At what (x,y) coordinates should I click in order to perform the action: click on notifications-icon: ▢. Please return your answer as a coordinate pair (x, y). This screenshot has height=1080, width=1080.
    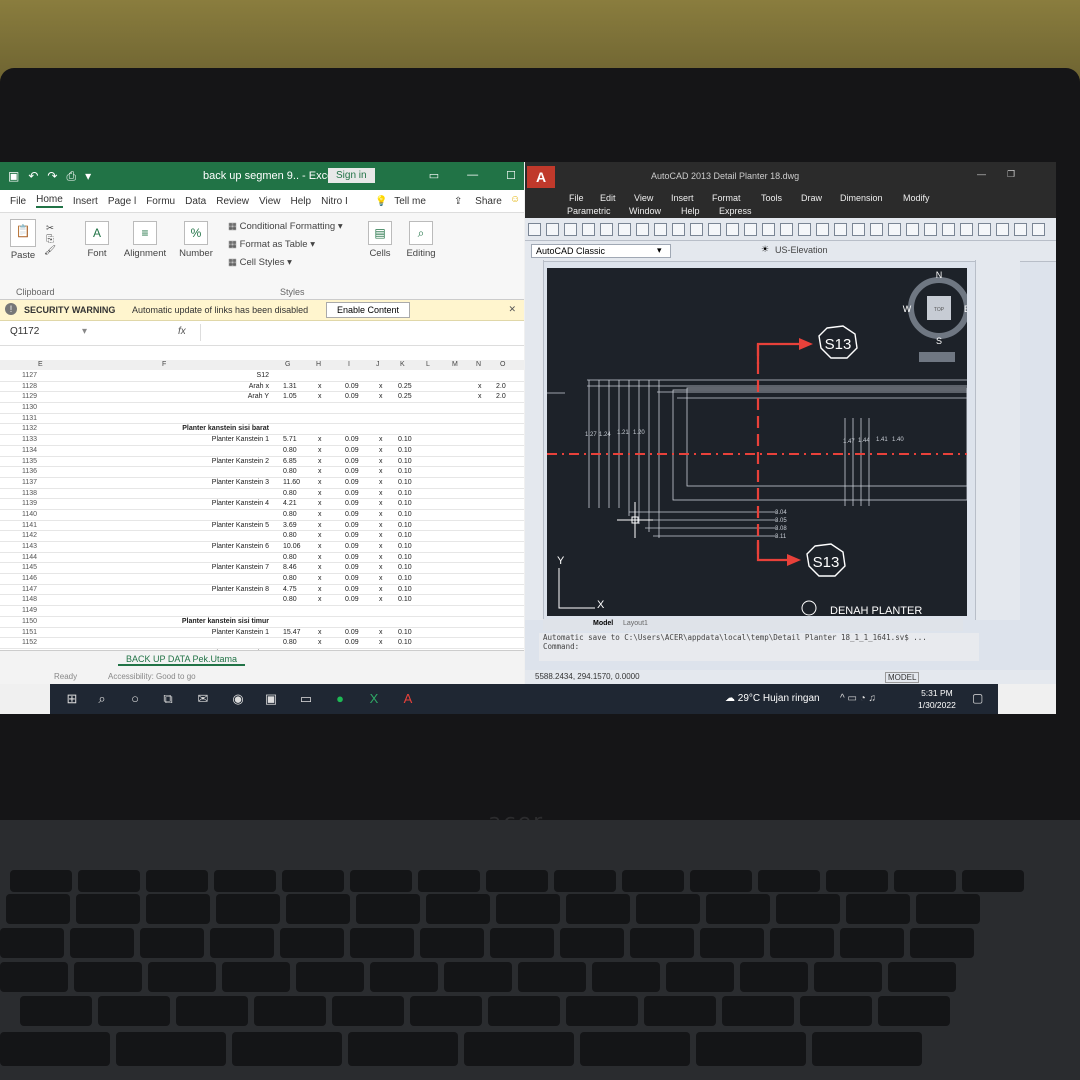
    Looking at the image, I should click on (977, 698).